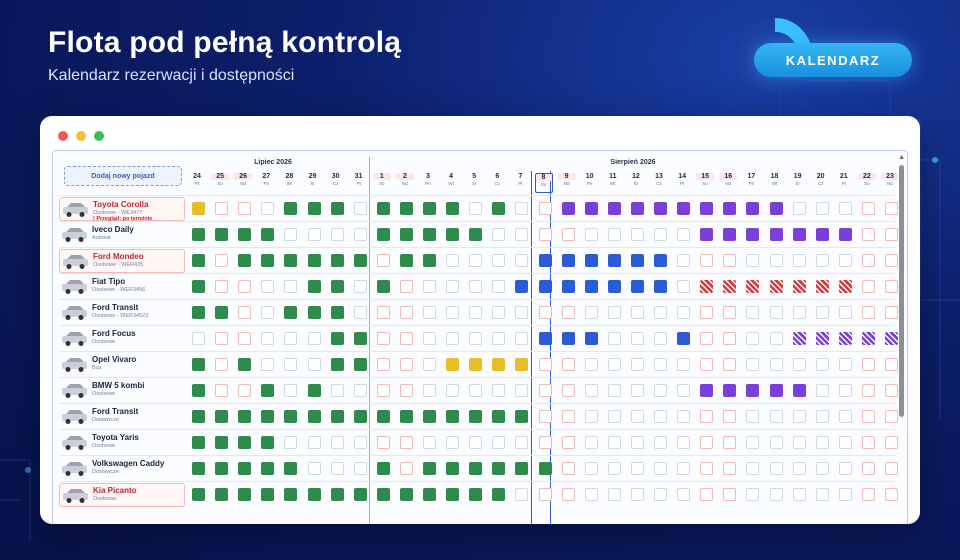 The height and width of the screenshot is (560, 960). What do you see at coordinates (122, 235) in the screenshot?
I see `vehicle-card: Iveco Daily Autokat` at bounding box center [122, 235].